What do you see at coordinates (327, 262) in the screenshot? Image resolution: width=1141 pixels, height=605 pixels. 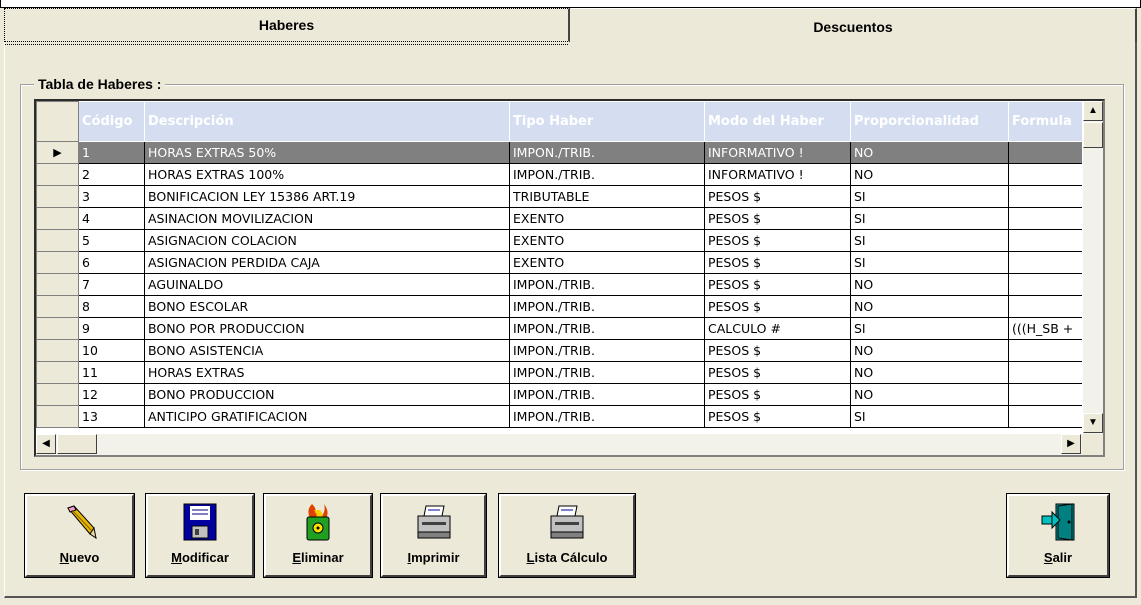 I see `cell-descripcion: ASIGNACION PERDIDA CAJA` at bounding box center [327, 262].